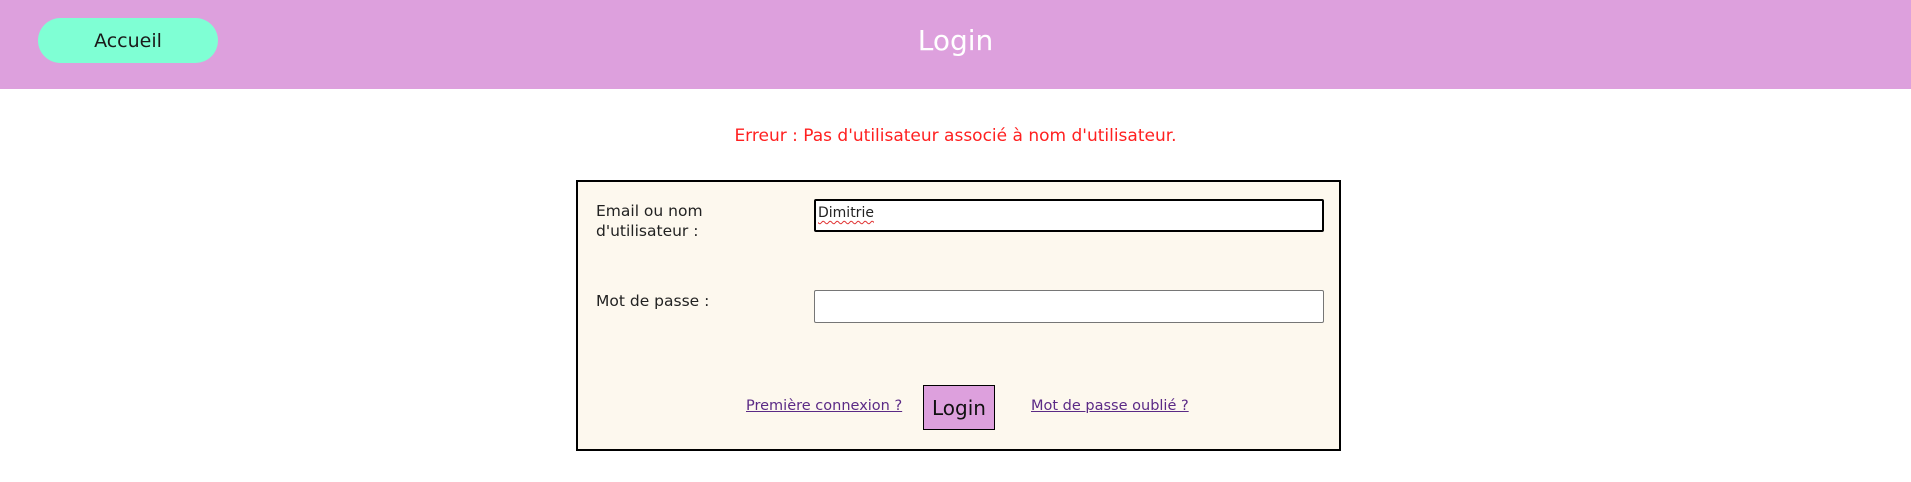  I want to click on first-login-link: Première connexion ?, so click(824, 406).